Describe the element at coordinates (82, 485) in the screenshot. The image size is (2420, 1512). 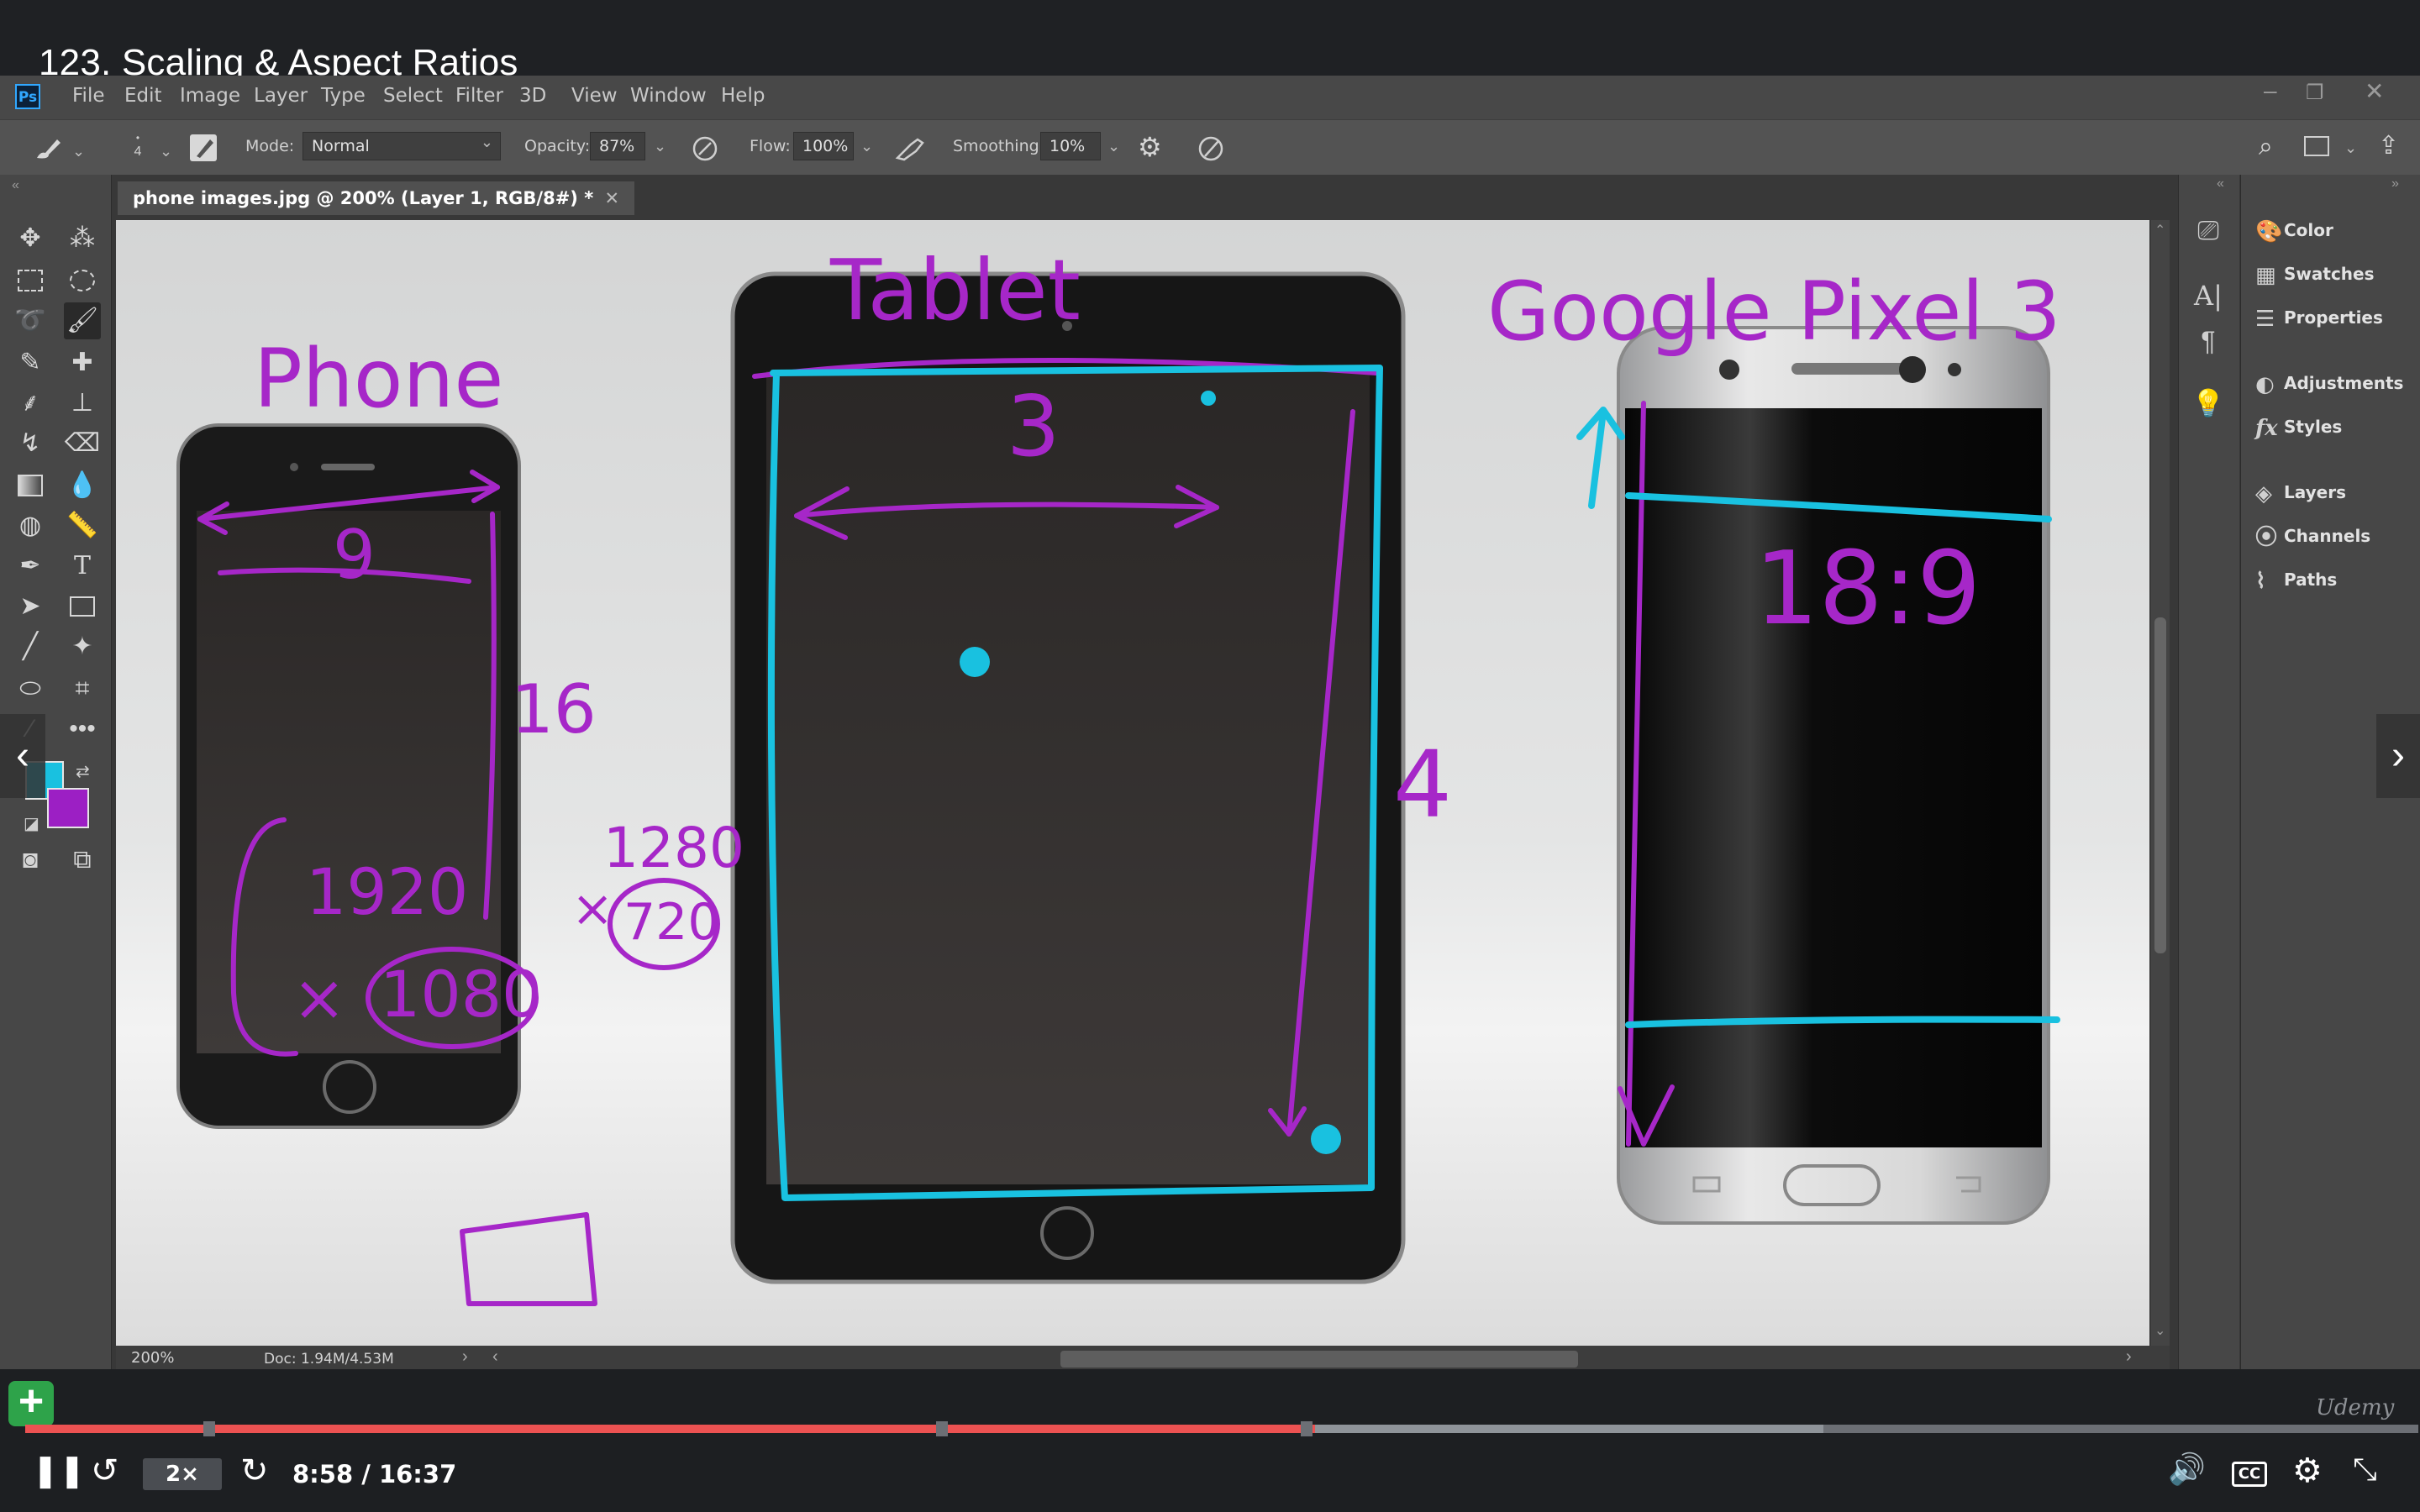
I see `blur-tool-icon: 💧` at that location.